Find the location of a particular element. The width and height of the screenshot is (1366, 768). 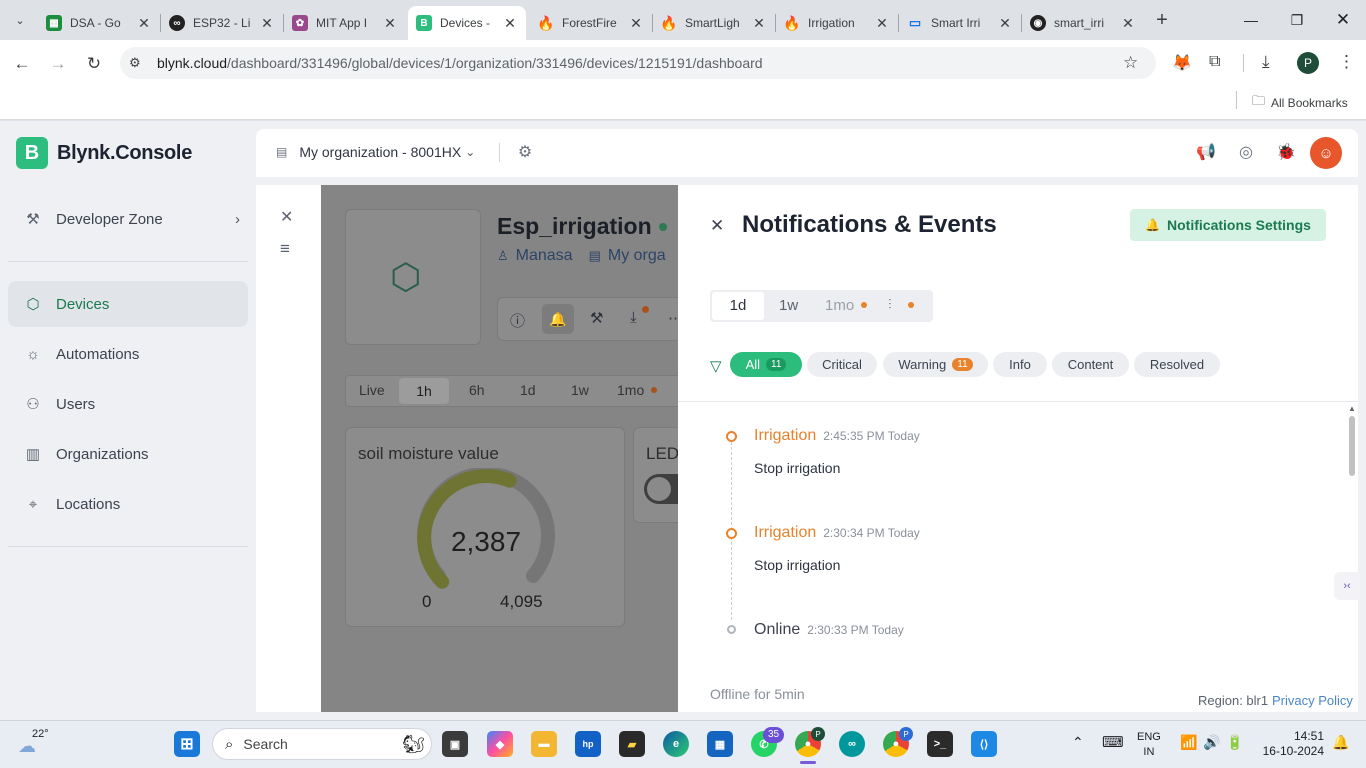

extensions-icon: ⧉ is located at coordinates (1214, 62).